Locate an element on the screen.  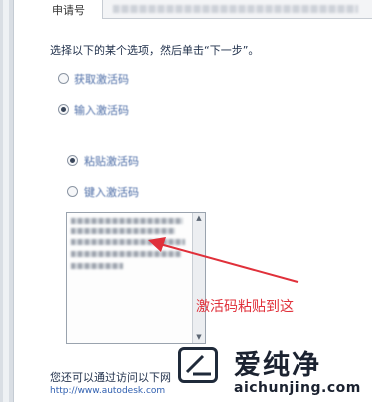
annotation-arrow-icon is located at coordinates (223, 260).